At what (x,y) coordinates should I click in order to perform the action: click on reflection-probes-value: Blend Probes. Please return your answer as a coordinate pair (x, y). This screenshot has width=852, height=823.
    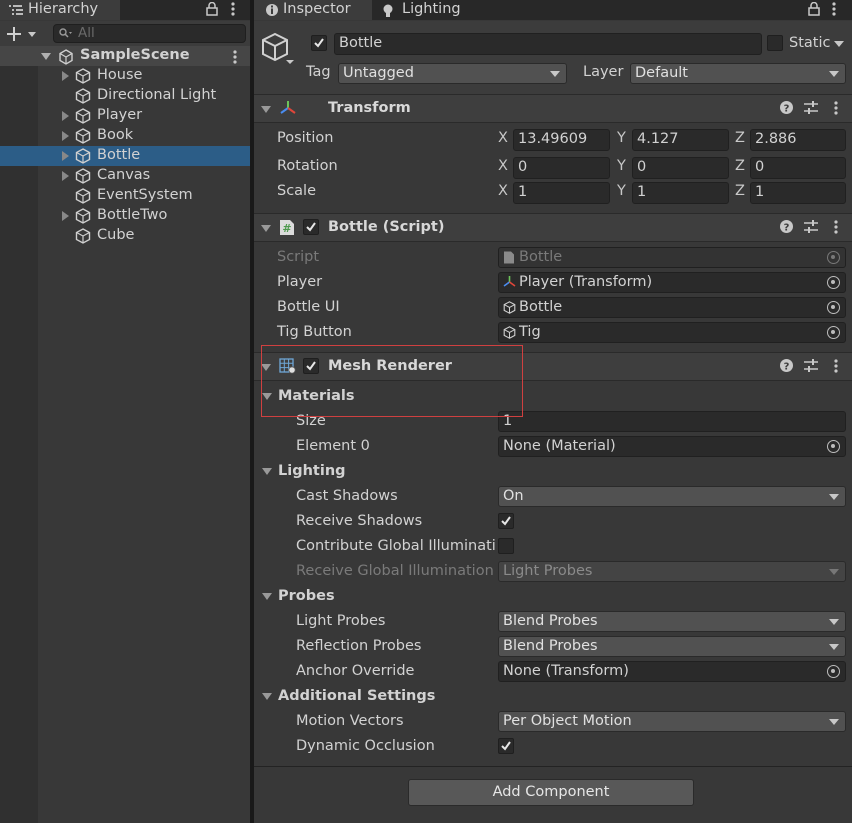
    Looking at the image, I should click on (550, 646).